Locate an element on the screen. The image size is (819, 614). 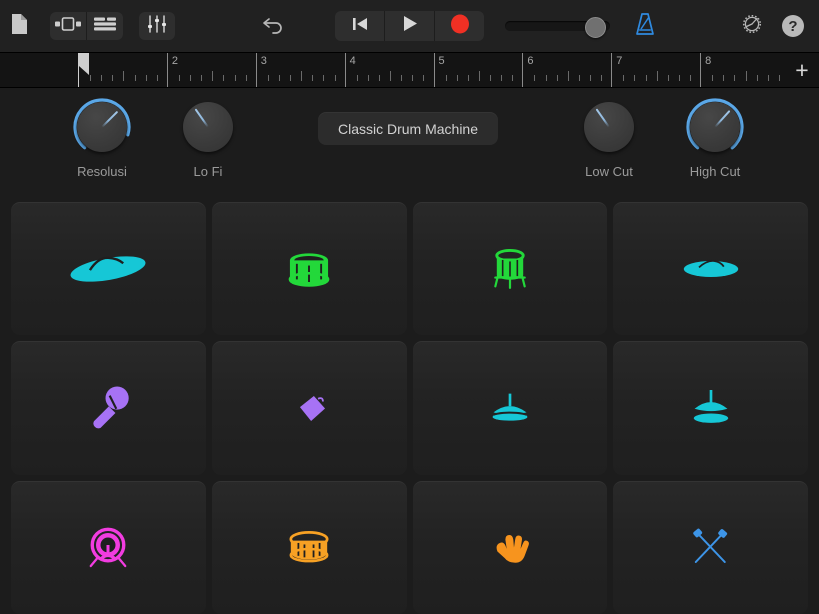
ruler-bar: 5 is located at coordinates (478, 70).